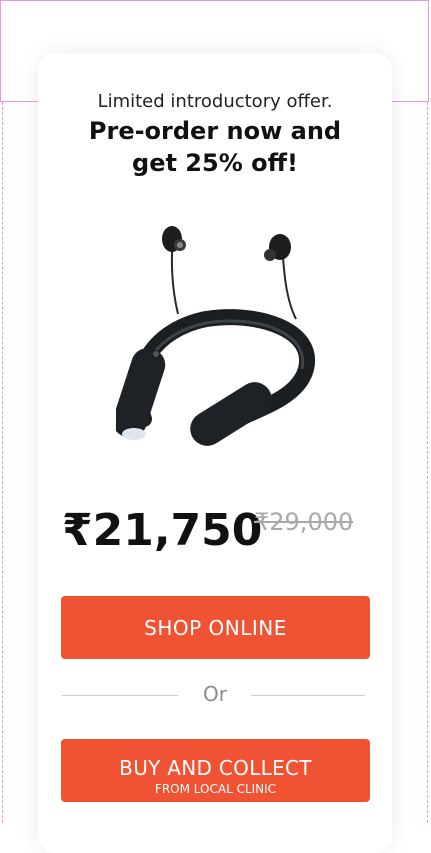  Describe the element at coordinates (215, 694) in the screenshot. I see `or-separator: Or` at that location.